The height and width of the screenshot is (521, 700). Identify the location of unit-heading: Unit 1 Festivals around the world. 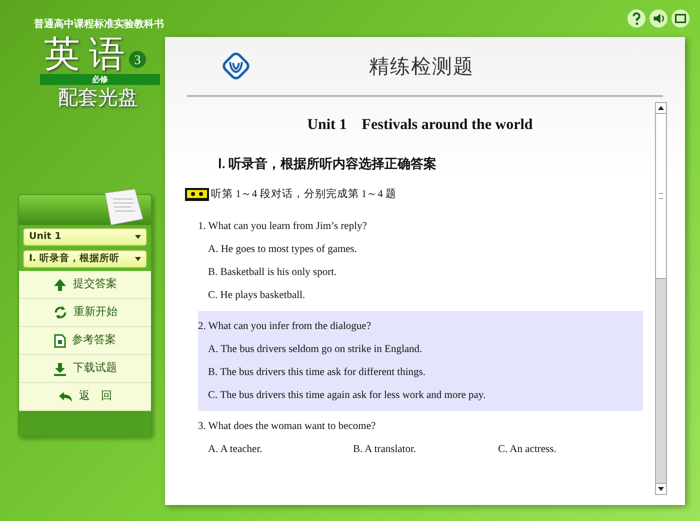
(420, 125).